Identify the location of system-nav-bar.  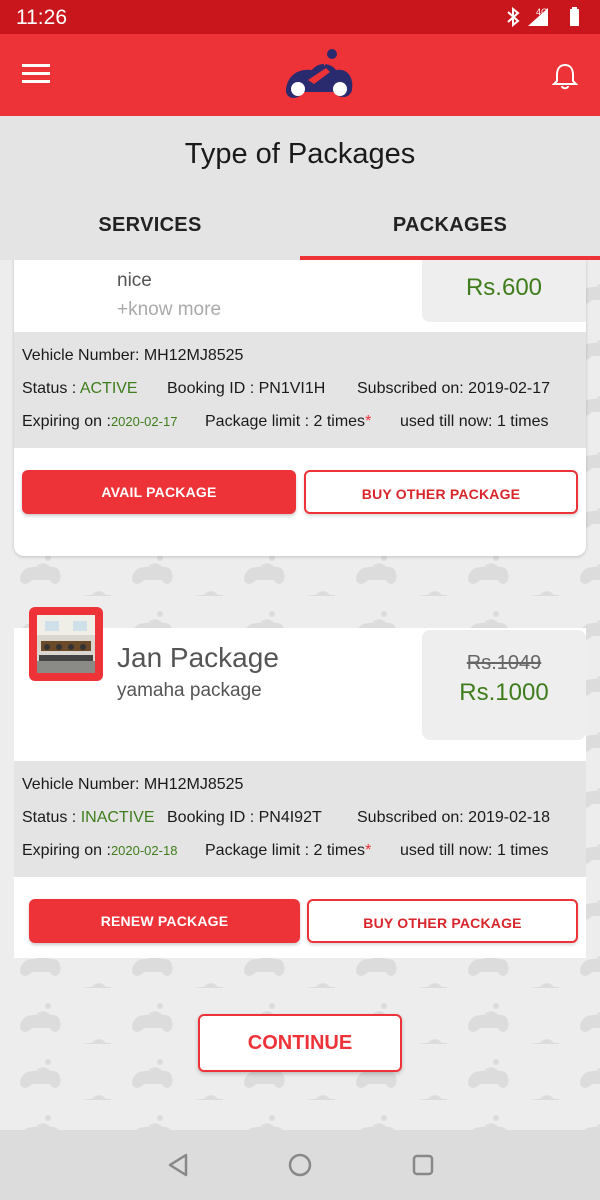
(300, 1165).